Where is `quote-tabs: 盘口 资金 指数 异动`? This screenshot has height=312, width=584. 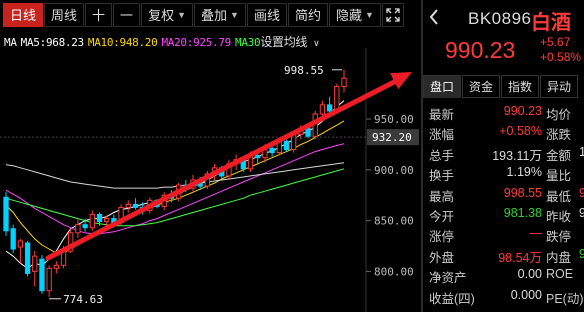
quote-tabs: 盘口 资金 指数 异动 is located at coordinates (503, 86).